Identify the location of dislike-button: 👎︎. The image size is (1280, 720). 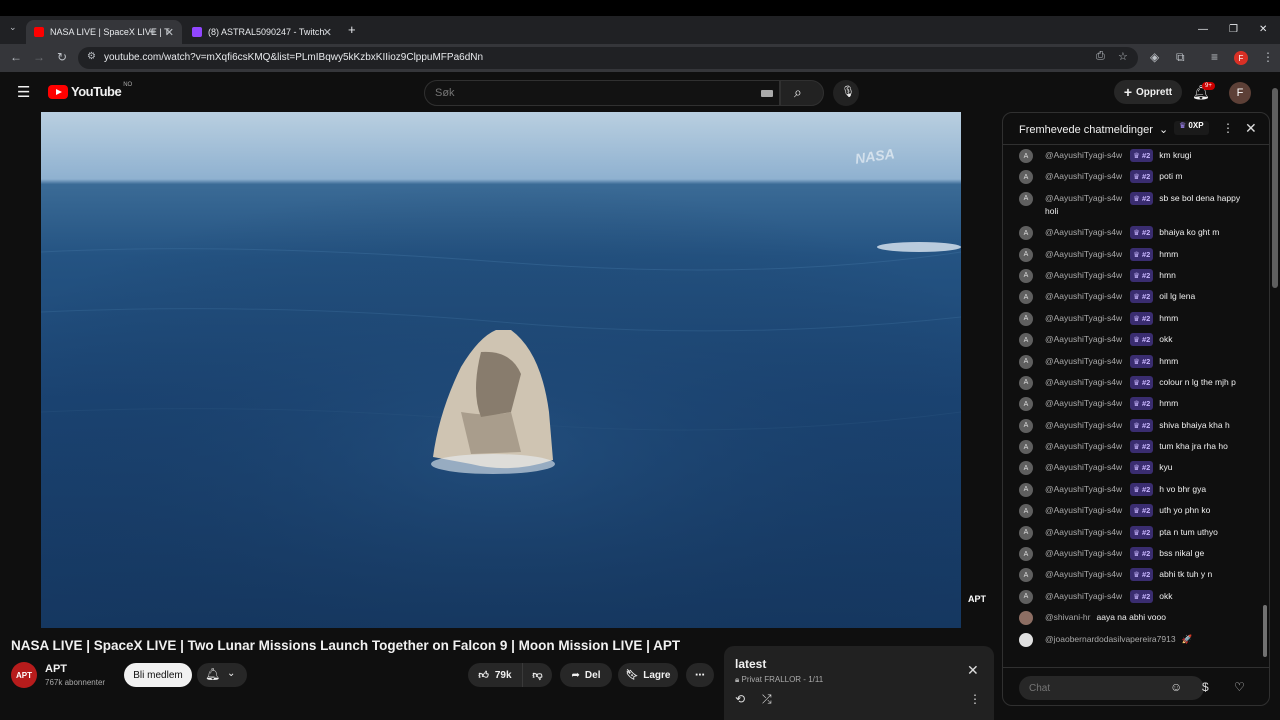
(537, 675).